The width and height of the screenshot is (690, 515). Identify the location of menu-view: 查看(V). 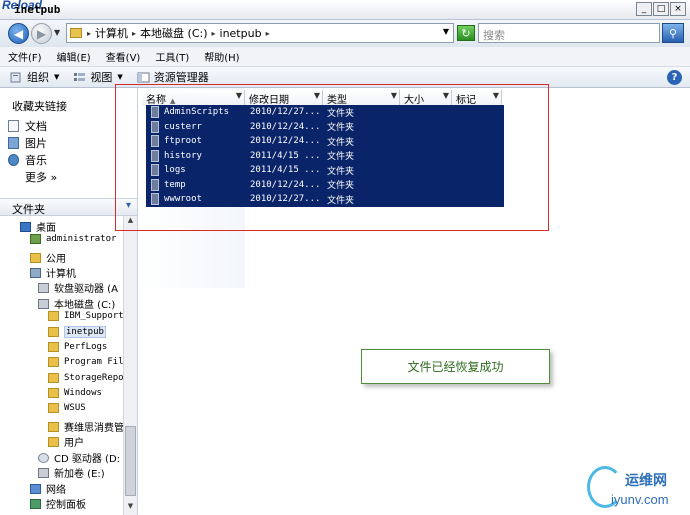
(123, 56).